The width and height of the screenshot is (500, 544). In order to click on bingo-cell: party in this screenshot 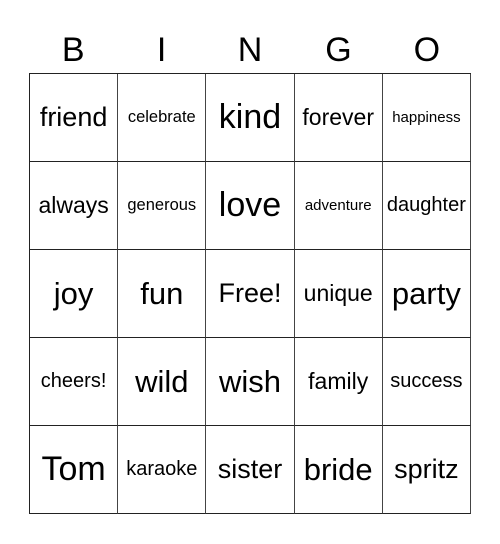, I will do `click(426, 294)`.